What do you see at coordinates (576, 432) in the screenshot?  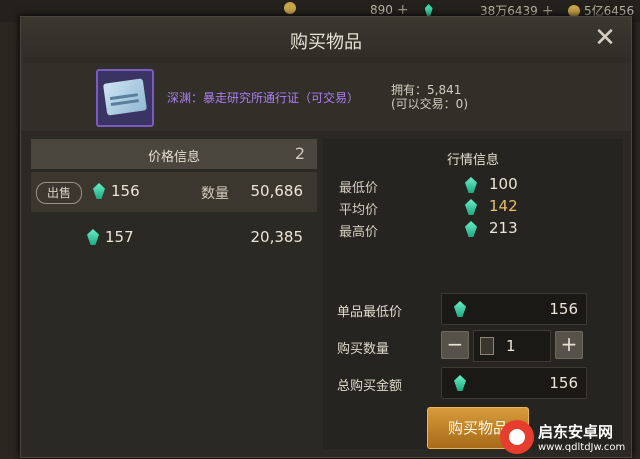 I see `watermark-line1: 启东安卓网` at bounding box center [576, 432].